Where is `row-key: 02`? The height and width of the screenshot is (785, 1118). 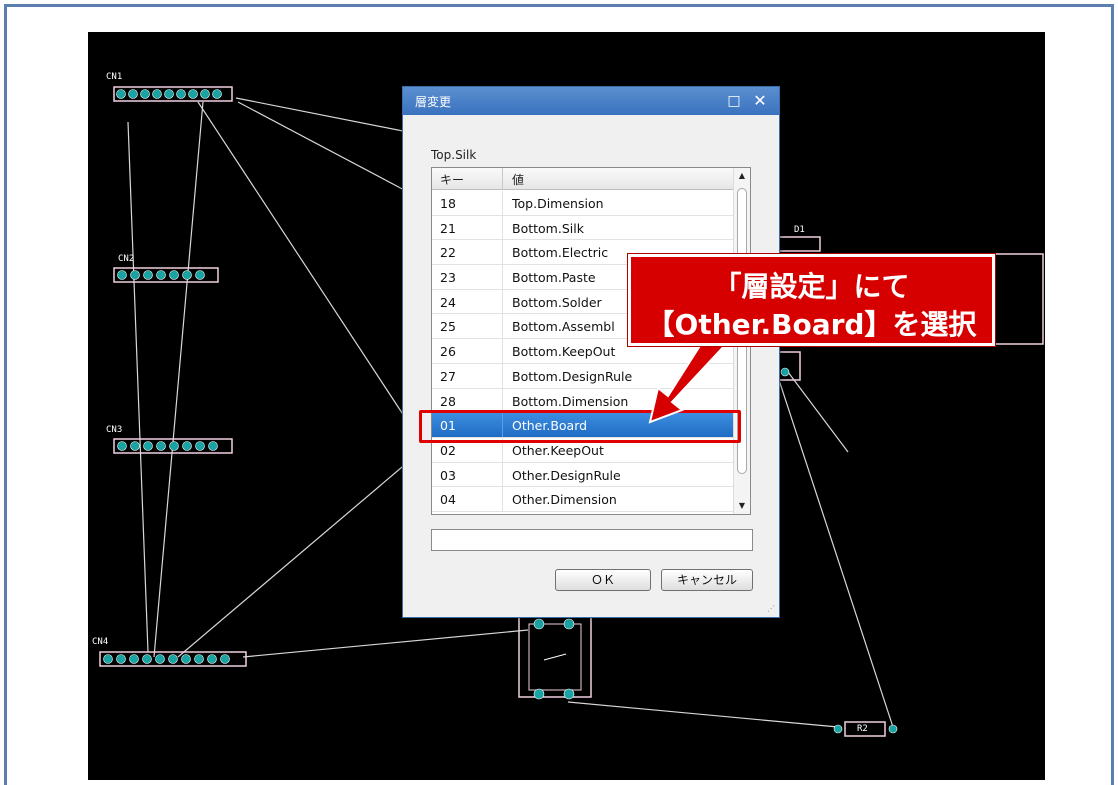
row-key: 02 is located at coordinates (448, 450).